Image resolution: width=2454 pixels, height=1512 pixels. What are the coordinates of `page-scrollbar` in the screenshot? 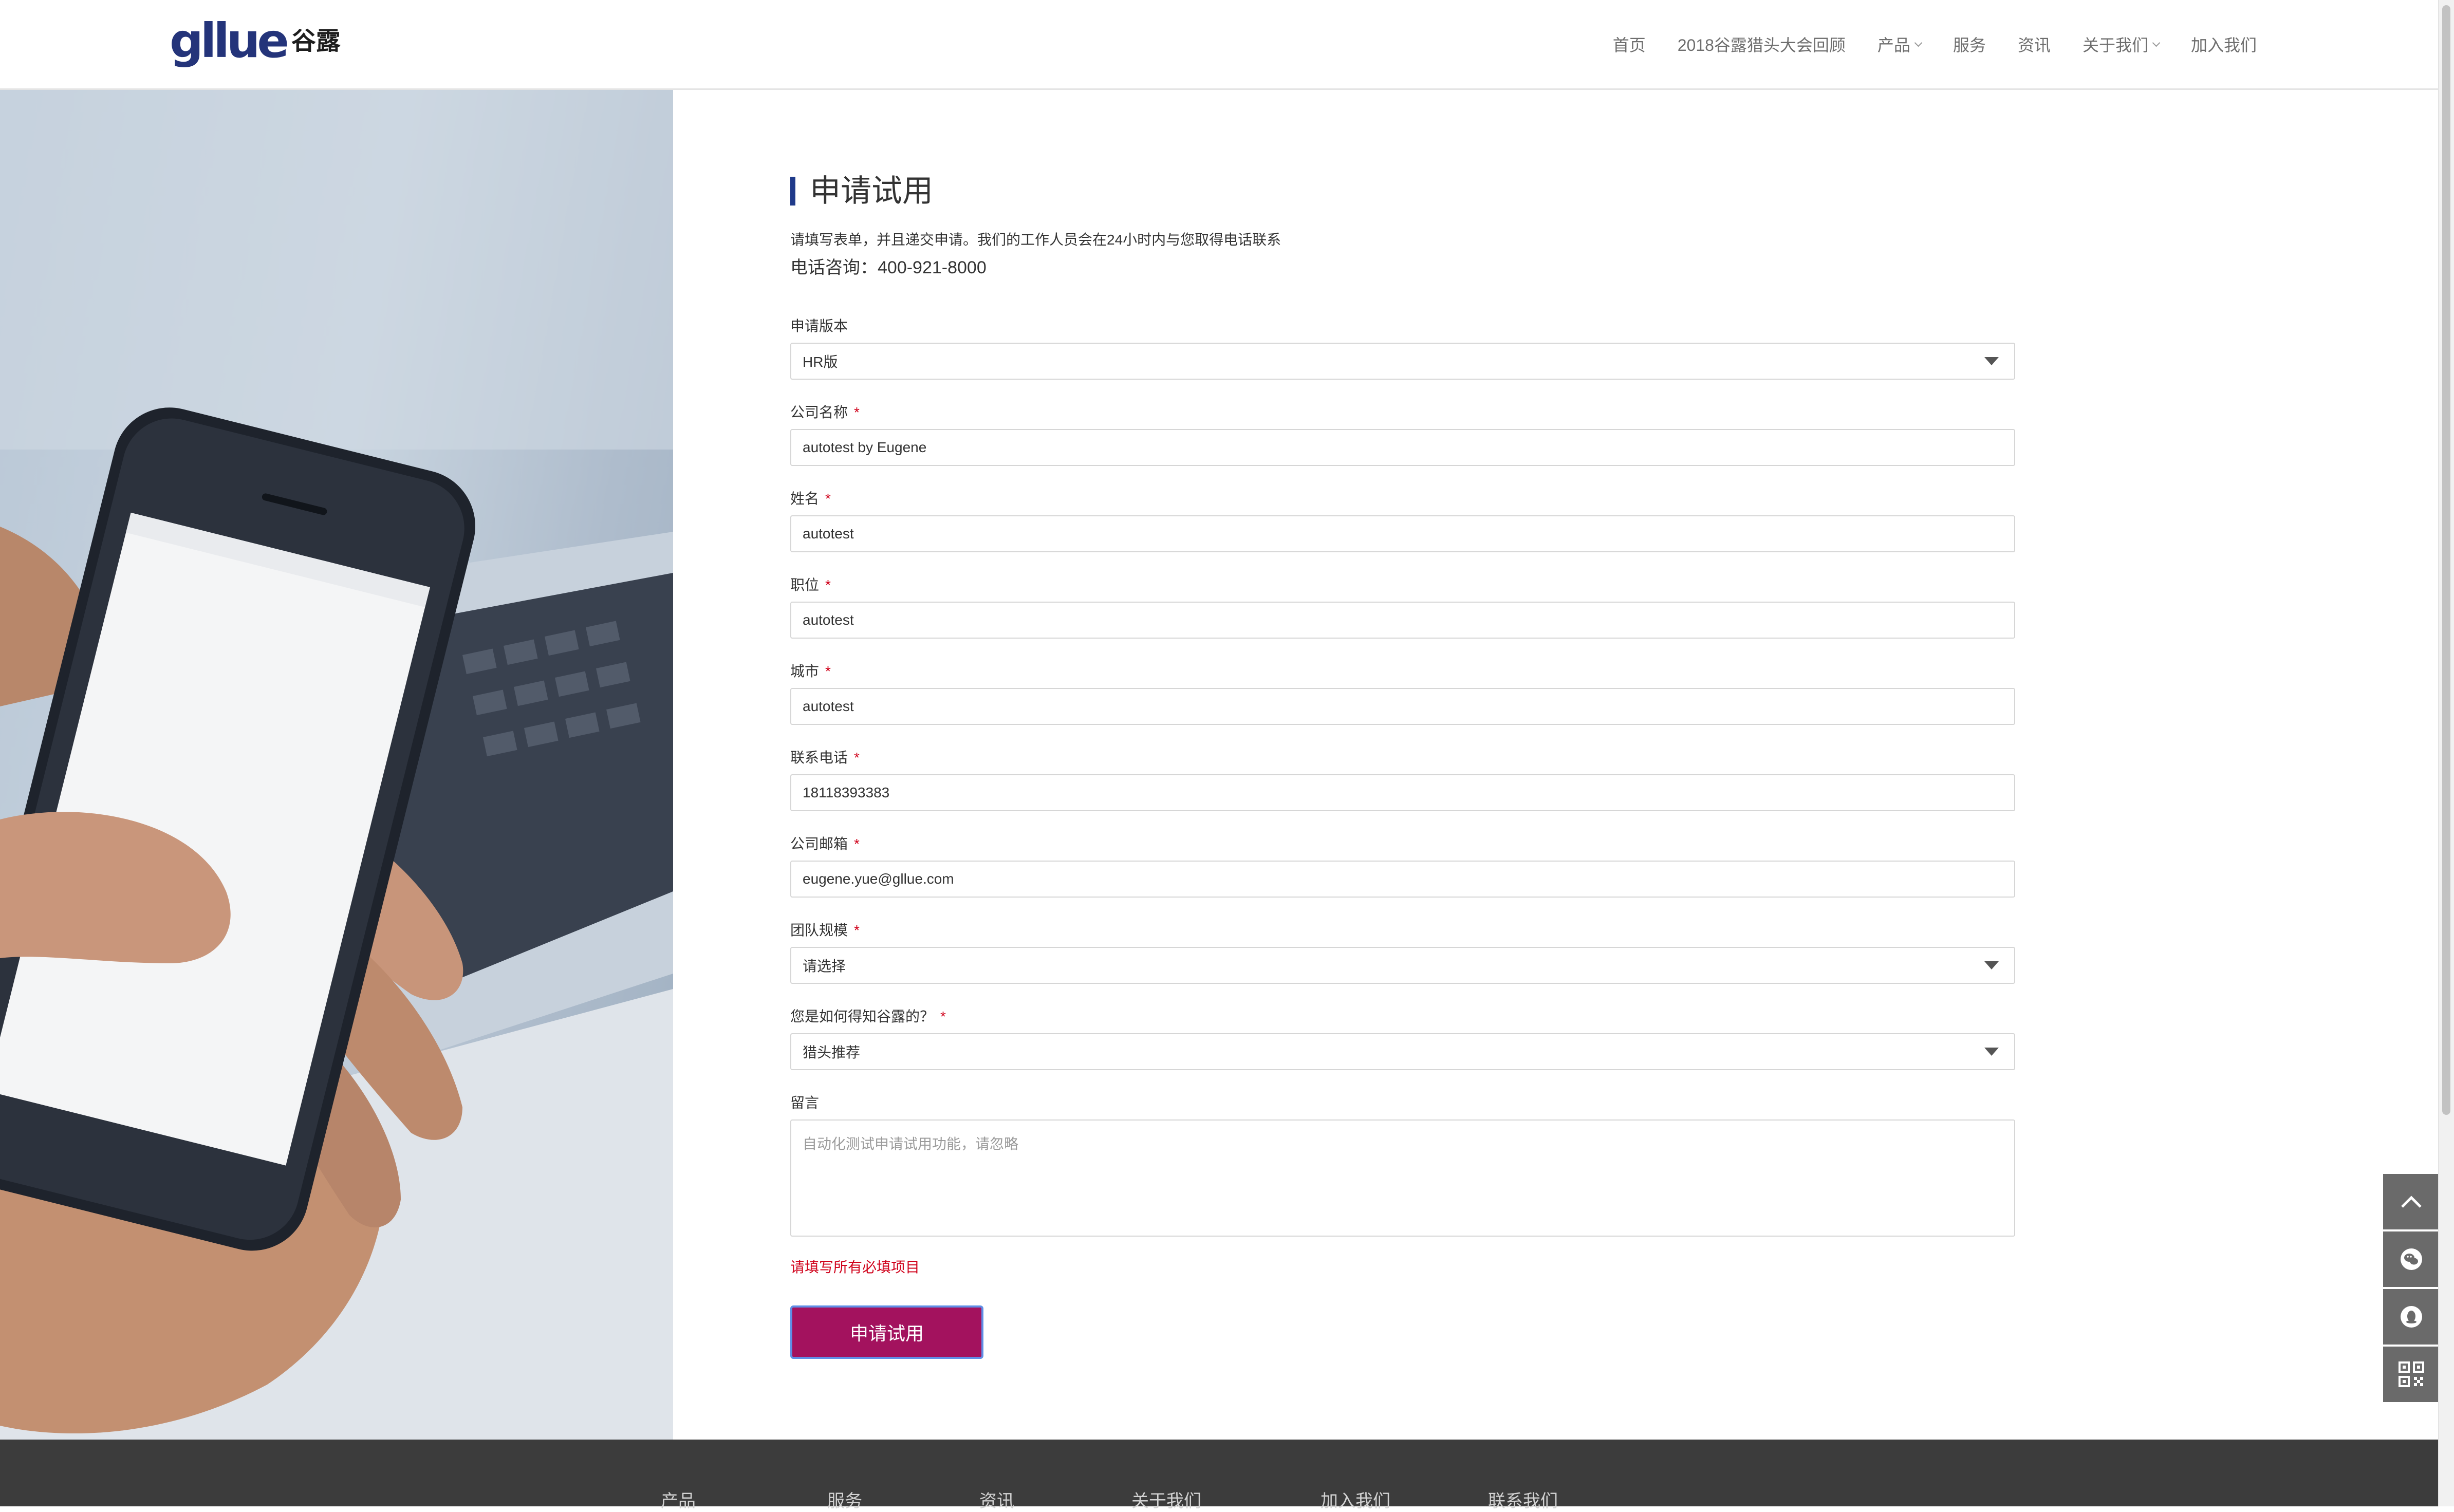 It's located at (2446, 753).